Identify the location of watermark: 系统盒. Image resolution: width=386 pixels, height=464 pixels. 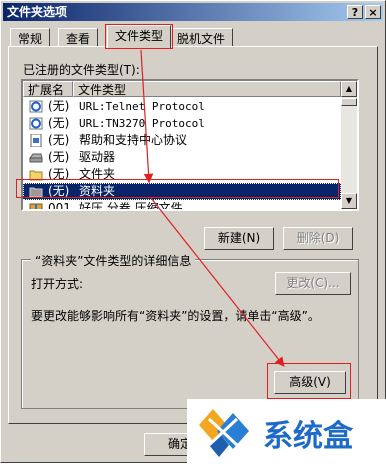
(286, 431).